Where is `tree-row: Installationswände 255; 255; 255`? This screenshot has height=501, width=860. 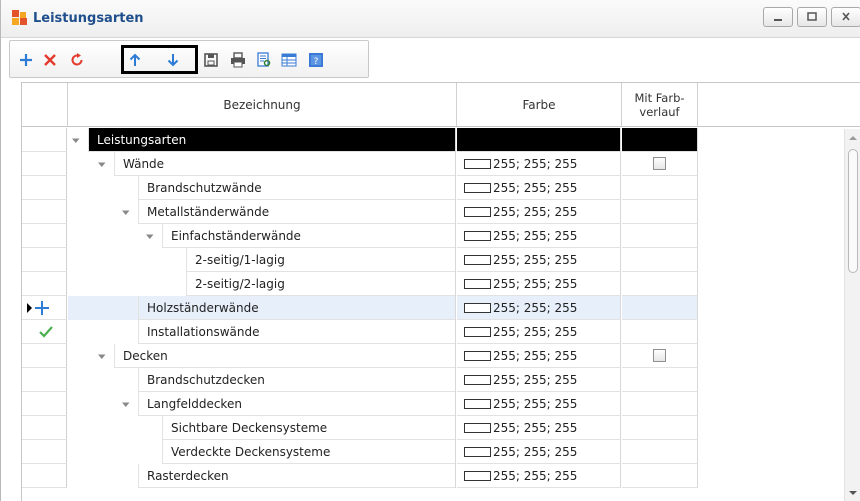 tree-row: Installationswände 255; 255; 255 is located at coordinates (383, 332).